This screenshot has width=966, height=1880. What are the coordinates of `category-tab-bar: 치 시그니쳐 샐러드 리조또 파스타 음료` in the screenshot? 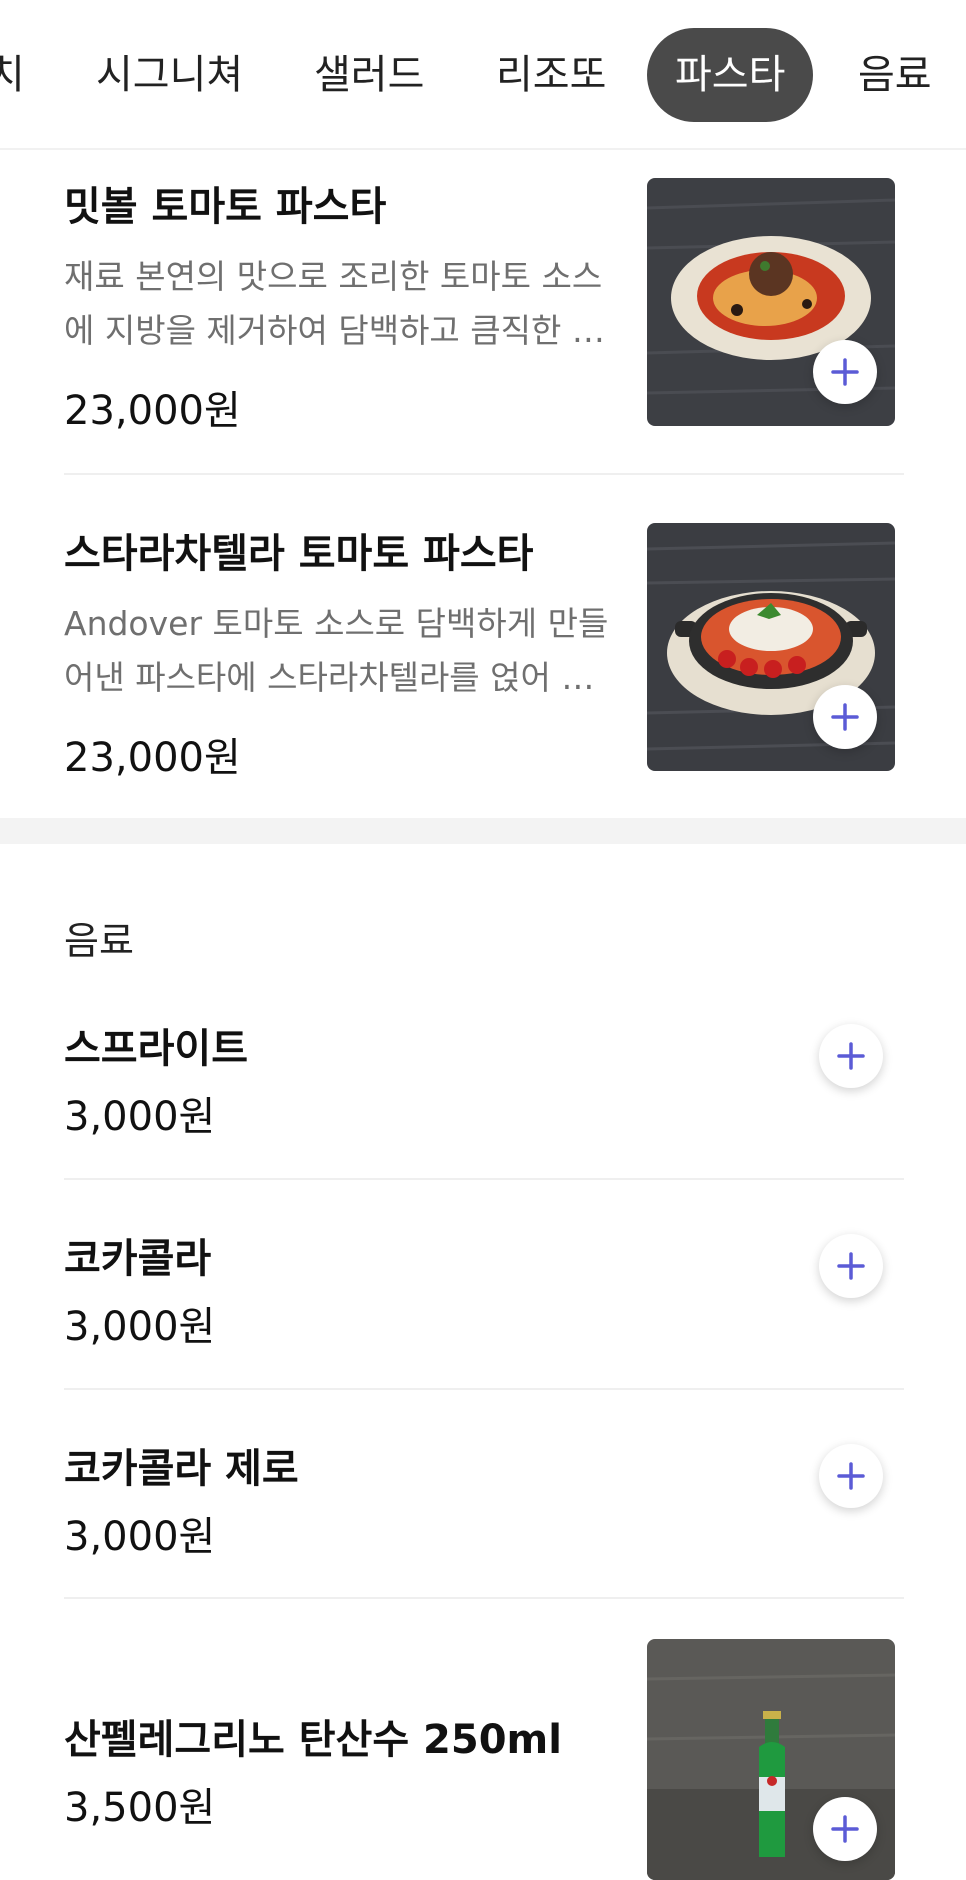 It's located at (483, 75).